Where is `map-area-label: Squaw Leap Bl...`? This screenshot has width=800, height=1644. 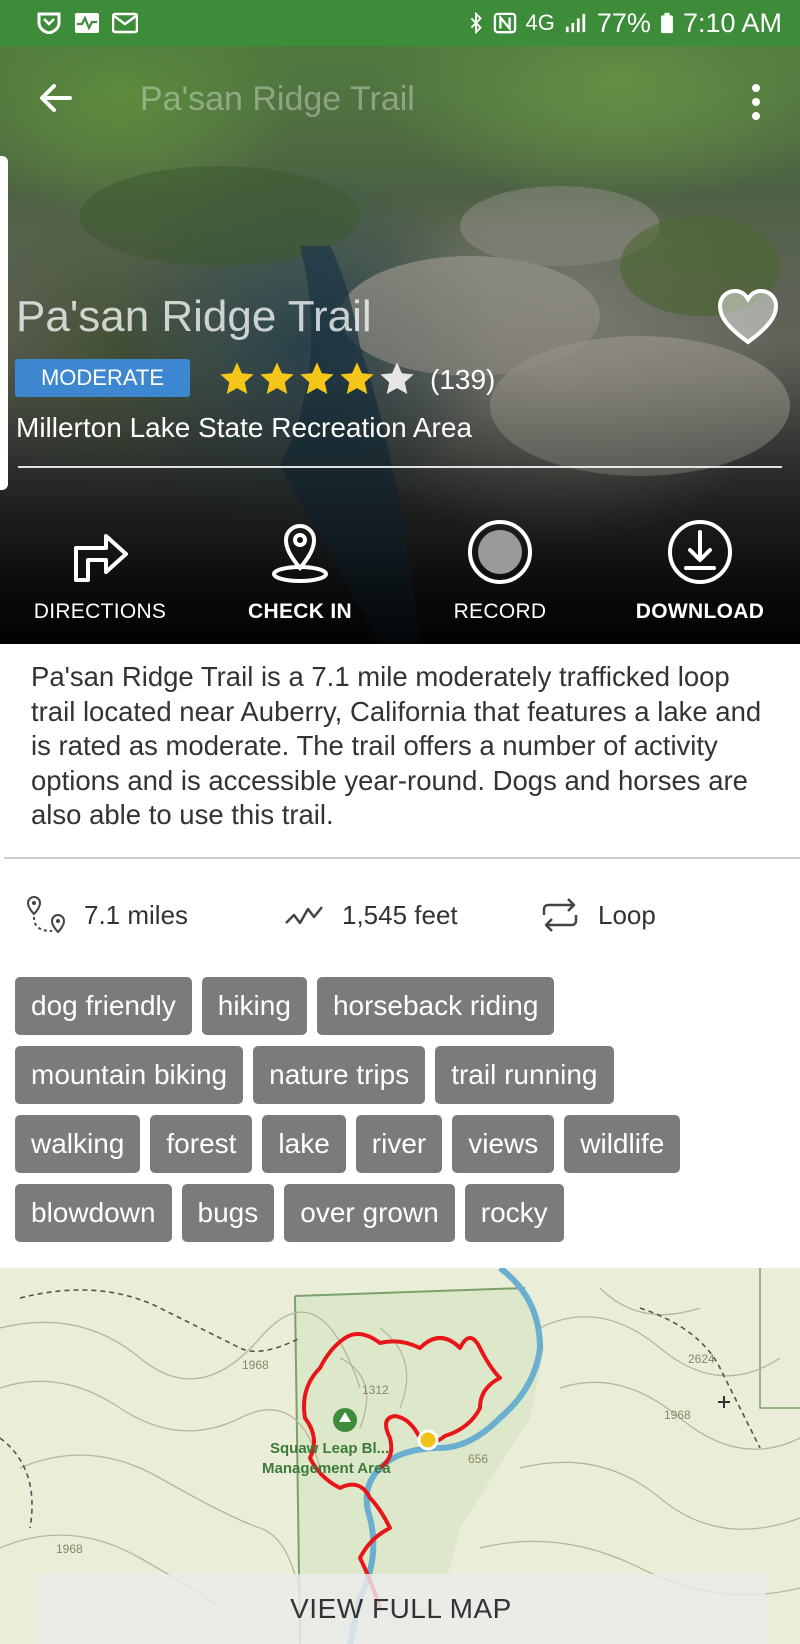 map-area-label: Squaw Leap Bl... is located at coordinates (330, 1448).